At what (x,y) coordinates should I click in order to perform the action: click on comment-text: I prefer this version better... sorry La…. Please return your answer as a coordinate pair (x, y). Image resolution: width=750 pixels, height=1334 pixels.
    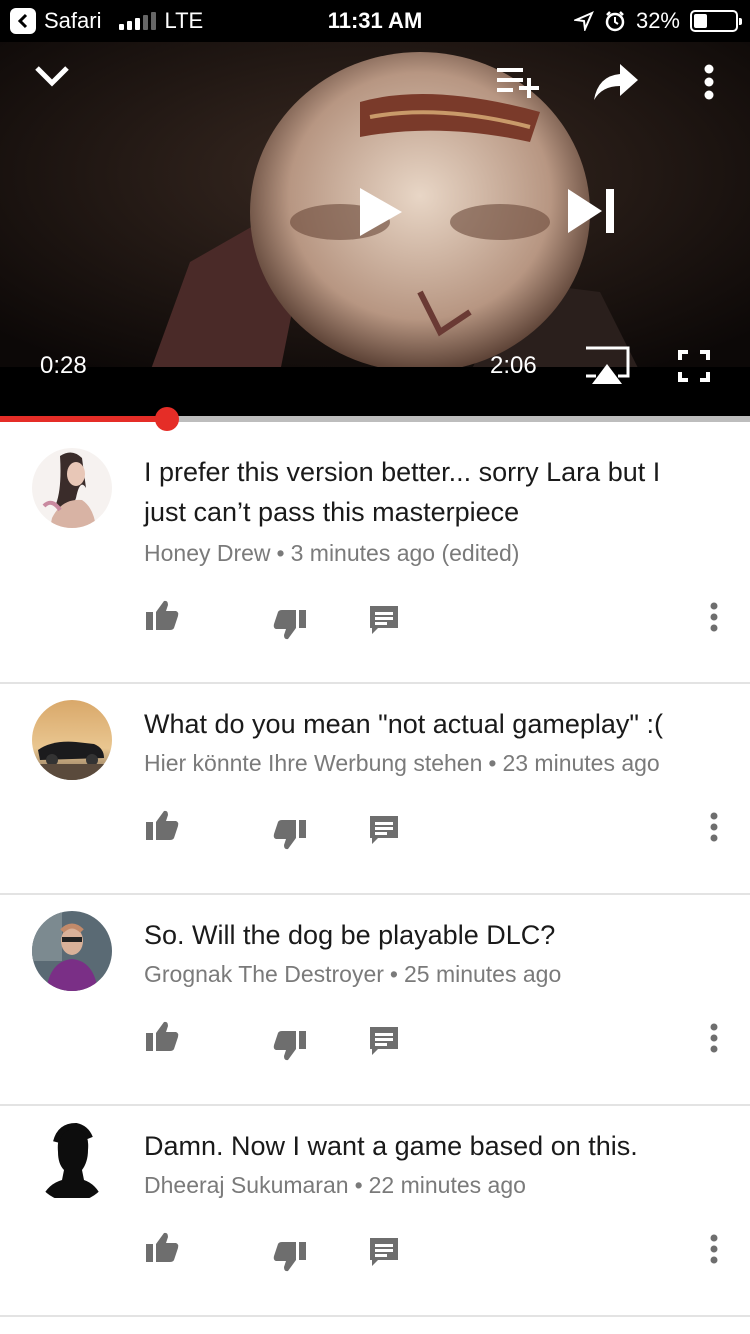
    Looking at the image, I should click on (402, 492).